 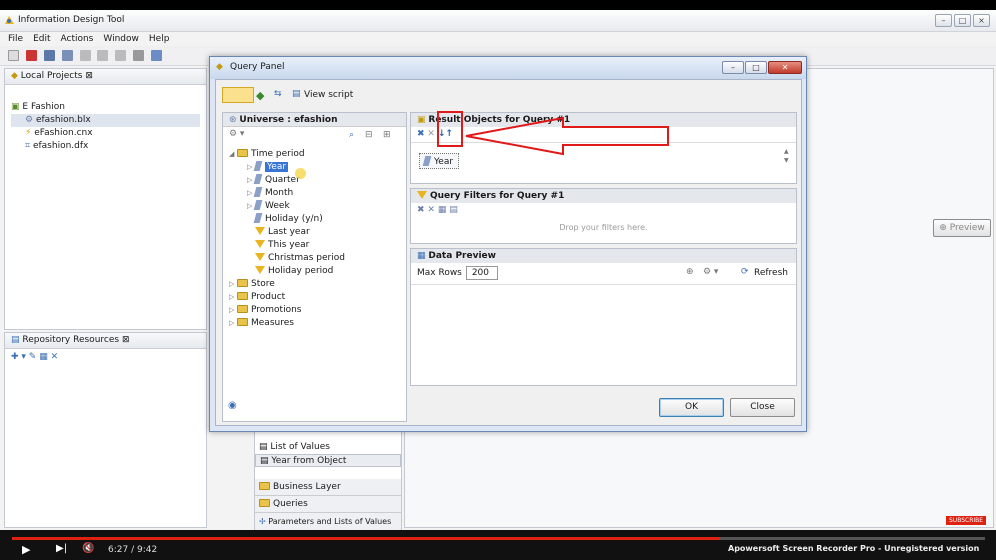 I want to click on expand-icon: ⊞, so click(x=387, y=135).